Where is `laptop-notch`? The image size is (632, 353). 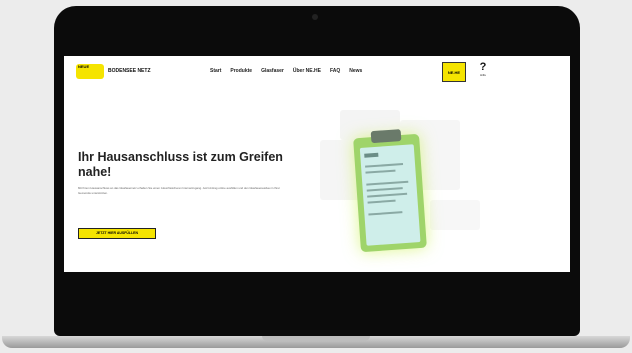
laptop-notch is located at coordinates (316, 338).